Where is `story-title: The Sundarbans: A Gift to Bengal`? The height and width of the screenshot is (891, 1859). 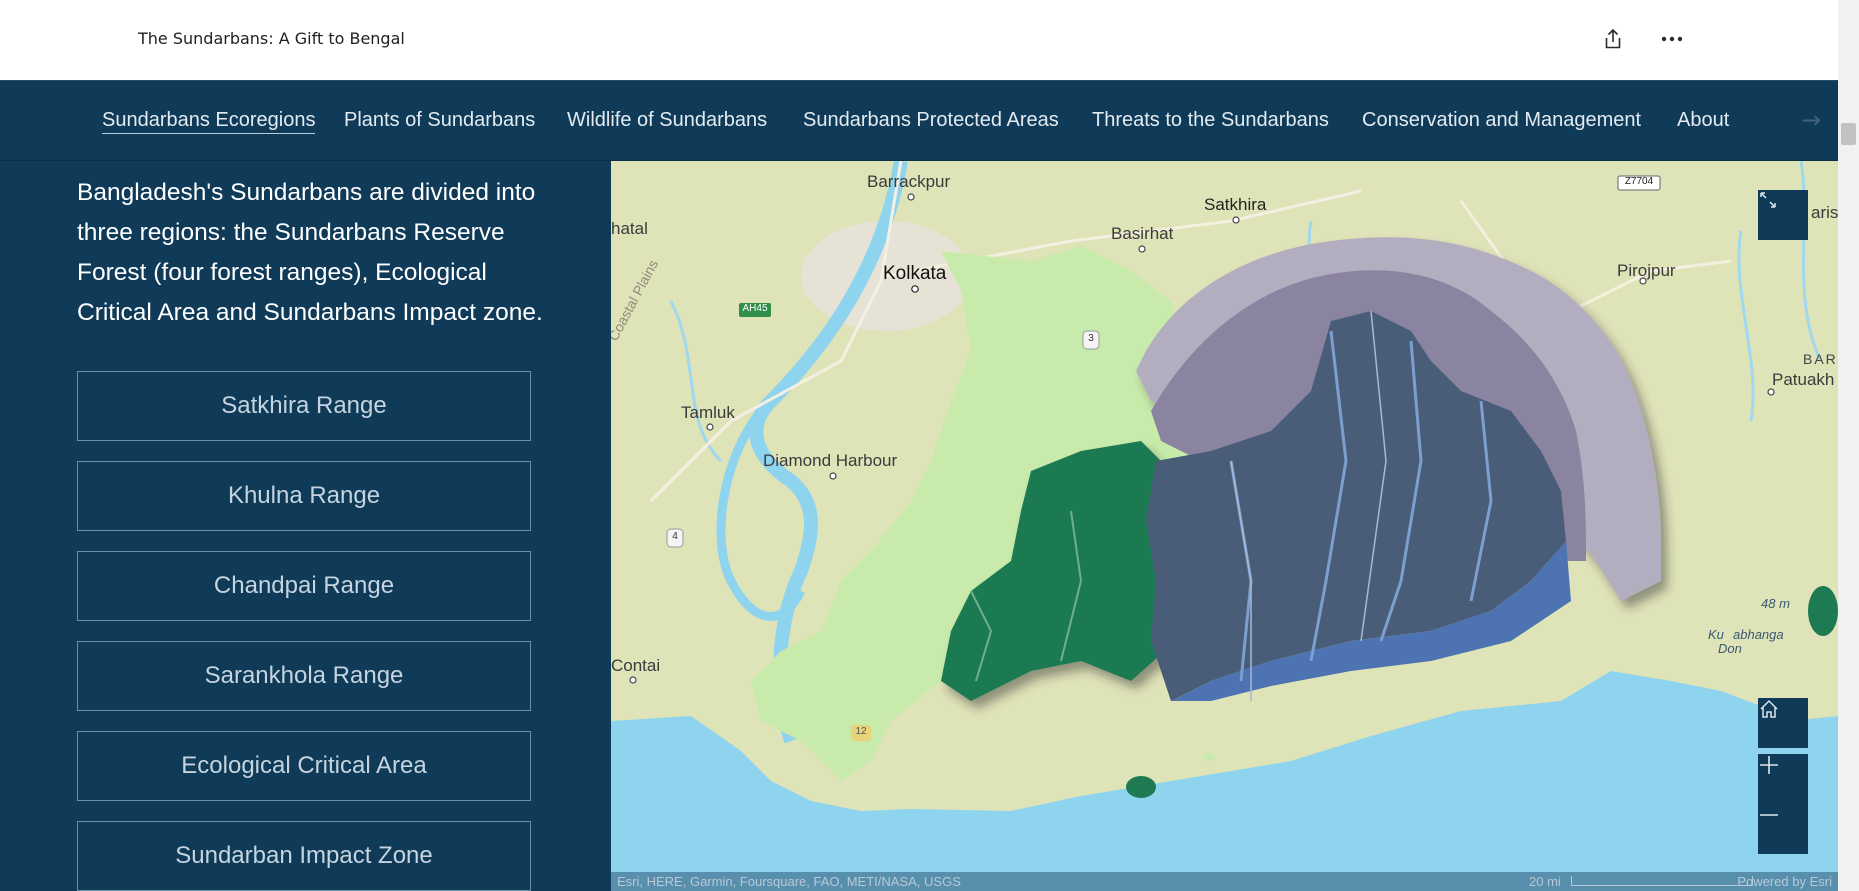 story-title: The Sundarbans: A Gift to Bengal is located at coordinates (271, 38).